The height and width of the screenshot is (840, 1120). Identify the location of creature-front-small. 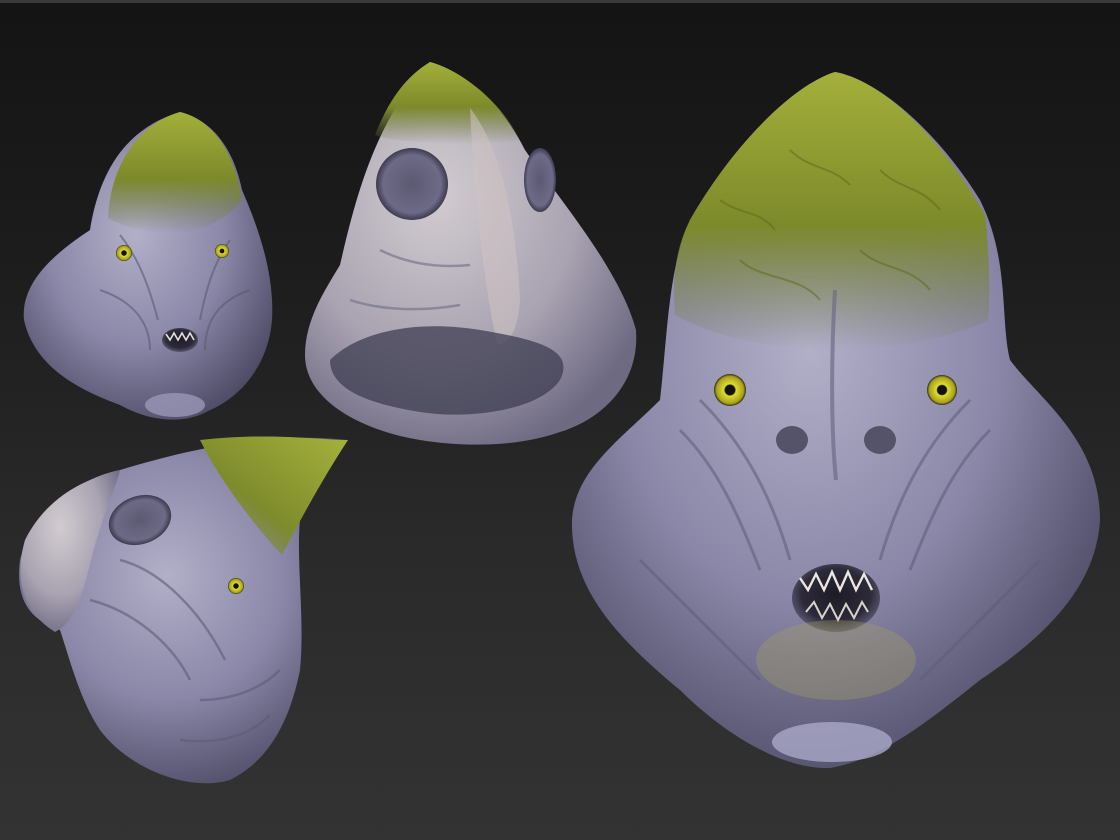
(148, 266).